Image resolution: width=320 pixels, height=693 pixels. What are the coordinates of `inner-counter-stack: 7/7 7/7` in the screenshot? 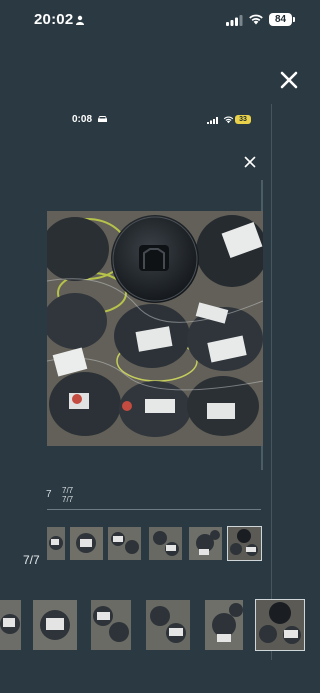 It's located at (67, 495).